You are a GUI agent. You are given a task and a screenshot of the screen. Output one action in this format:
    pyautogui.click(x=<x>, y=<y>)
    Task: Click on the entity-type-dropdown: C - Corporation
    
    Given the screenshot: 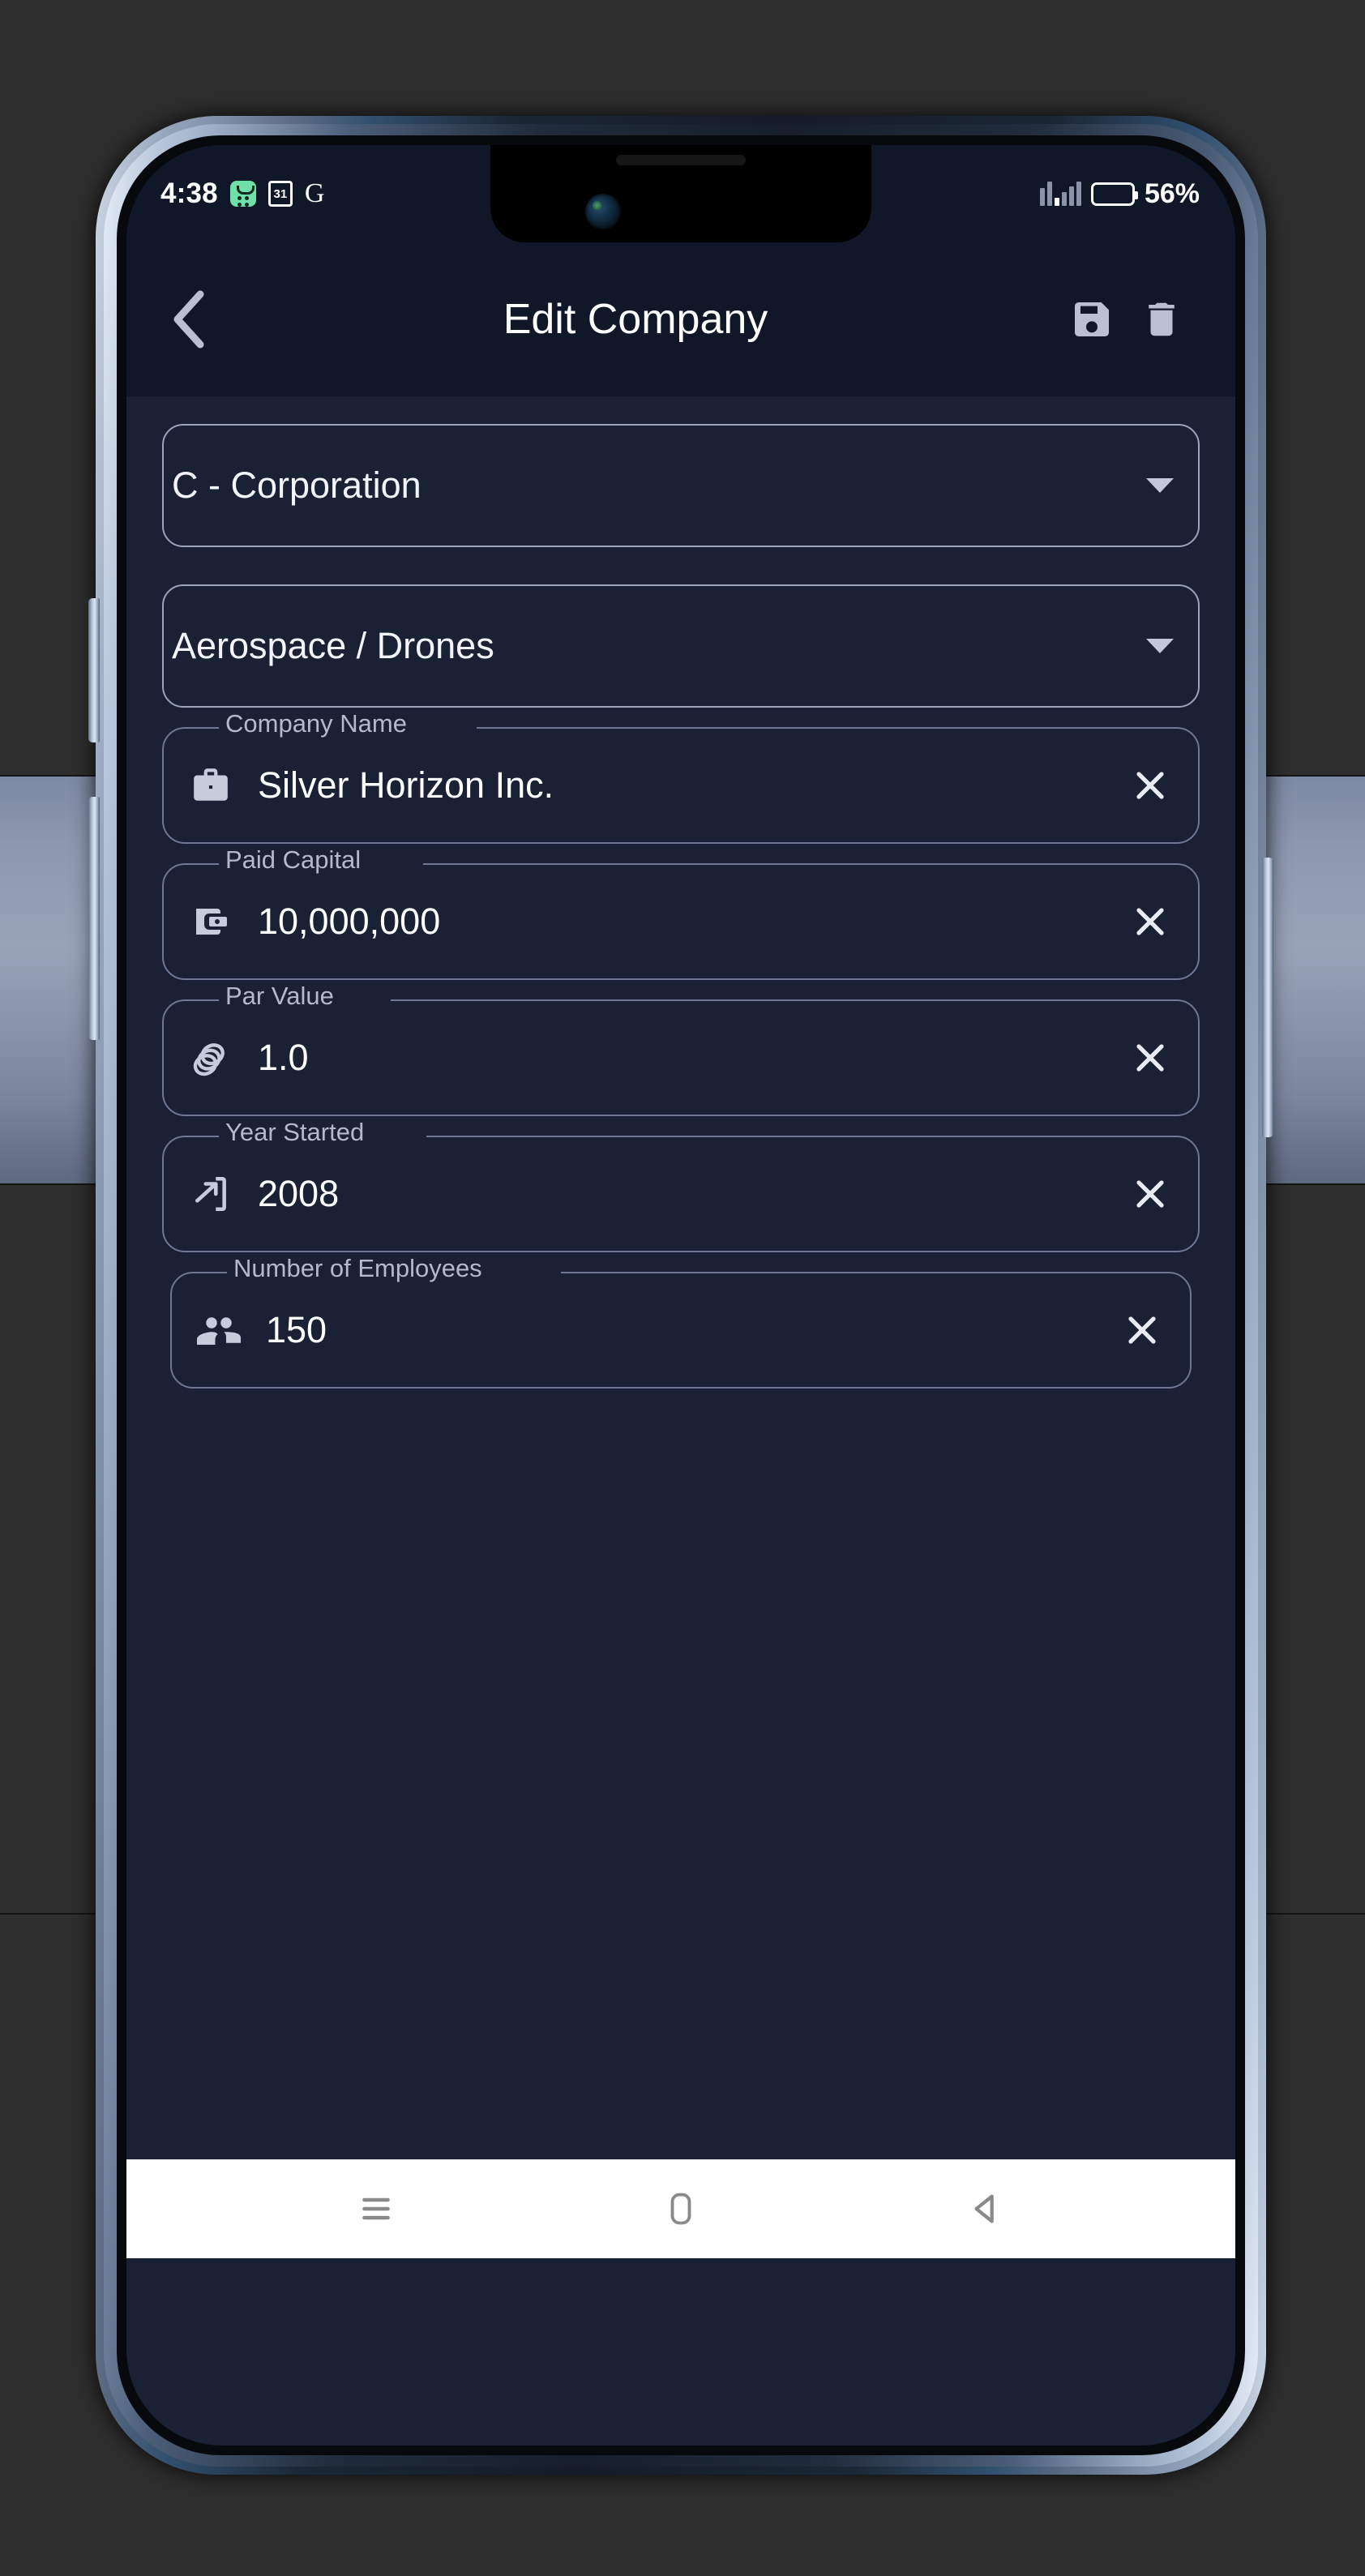 What is the action you would take?
    pyautogui.click(x=681, y=485)
    